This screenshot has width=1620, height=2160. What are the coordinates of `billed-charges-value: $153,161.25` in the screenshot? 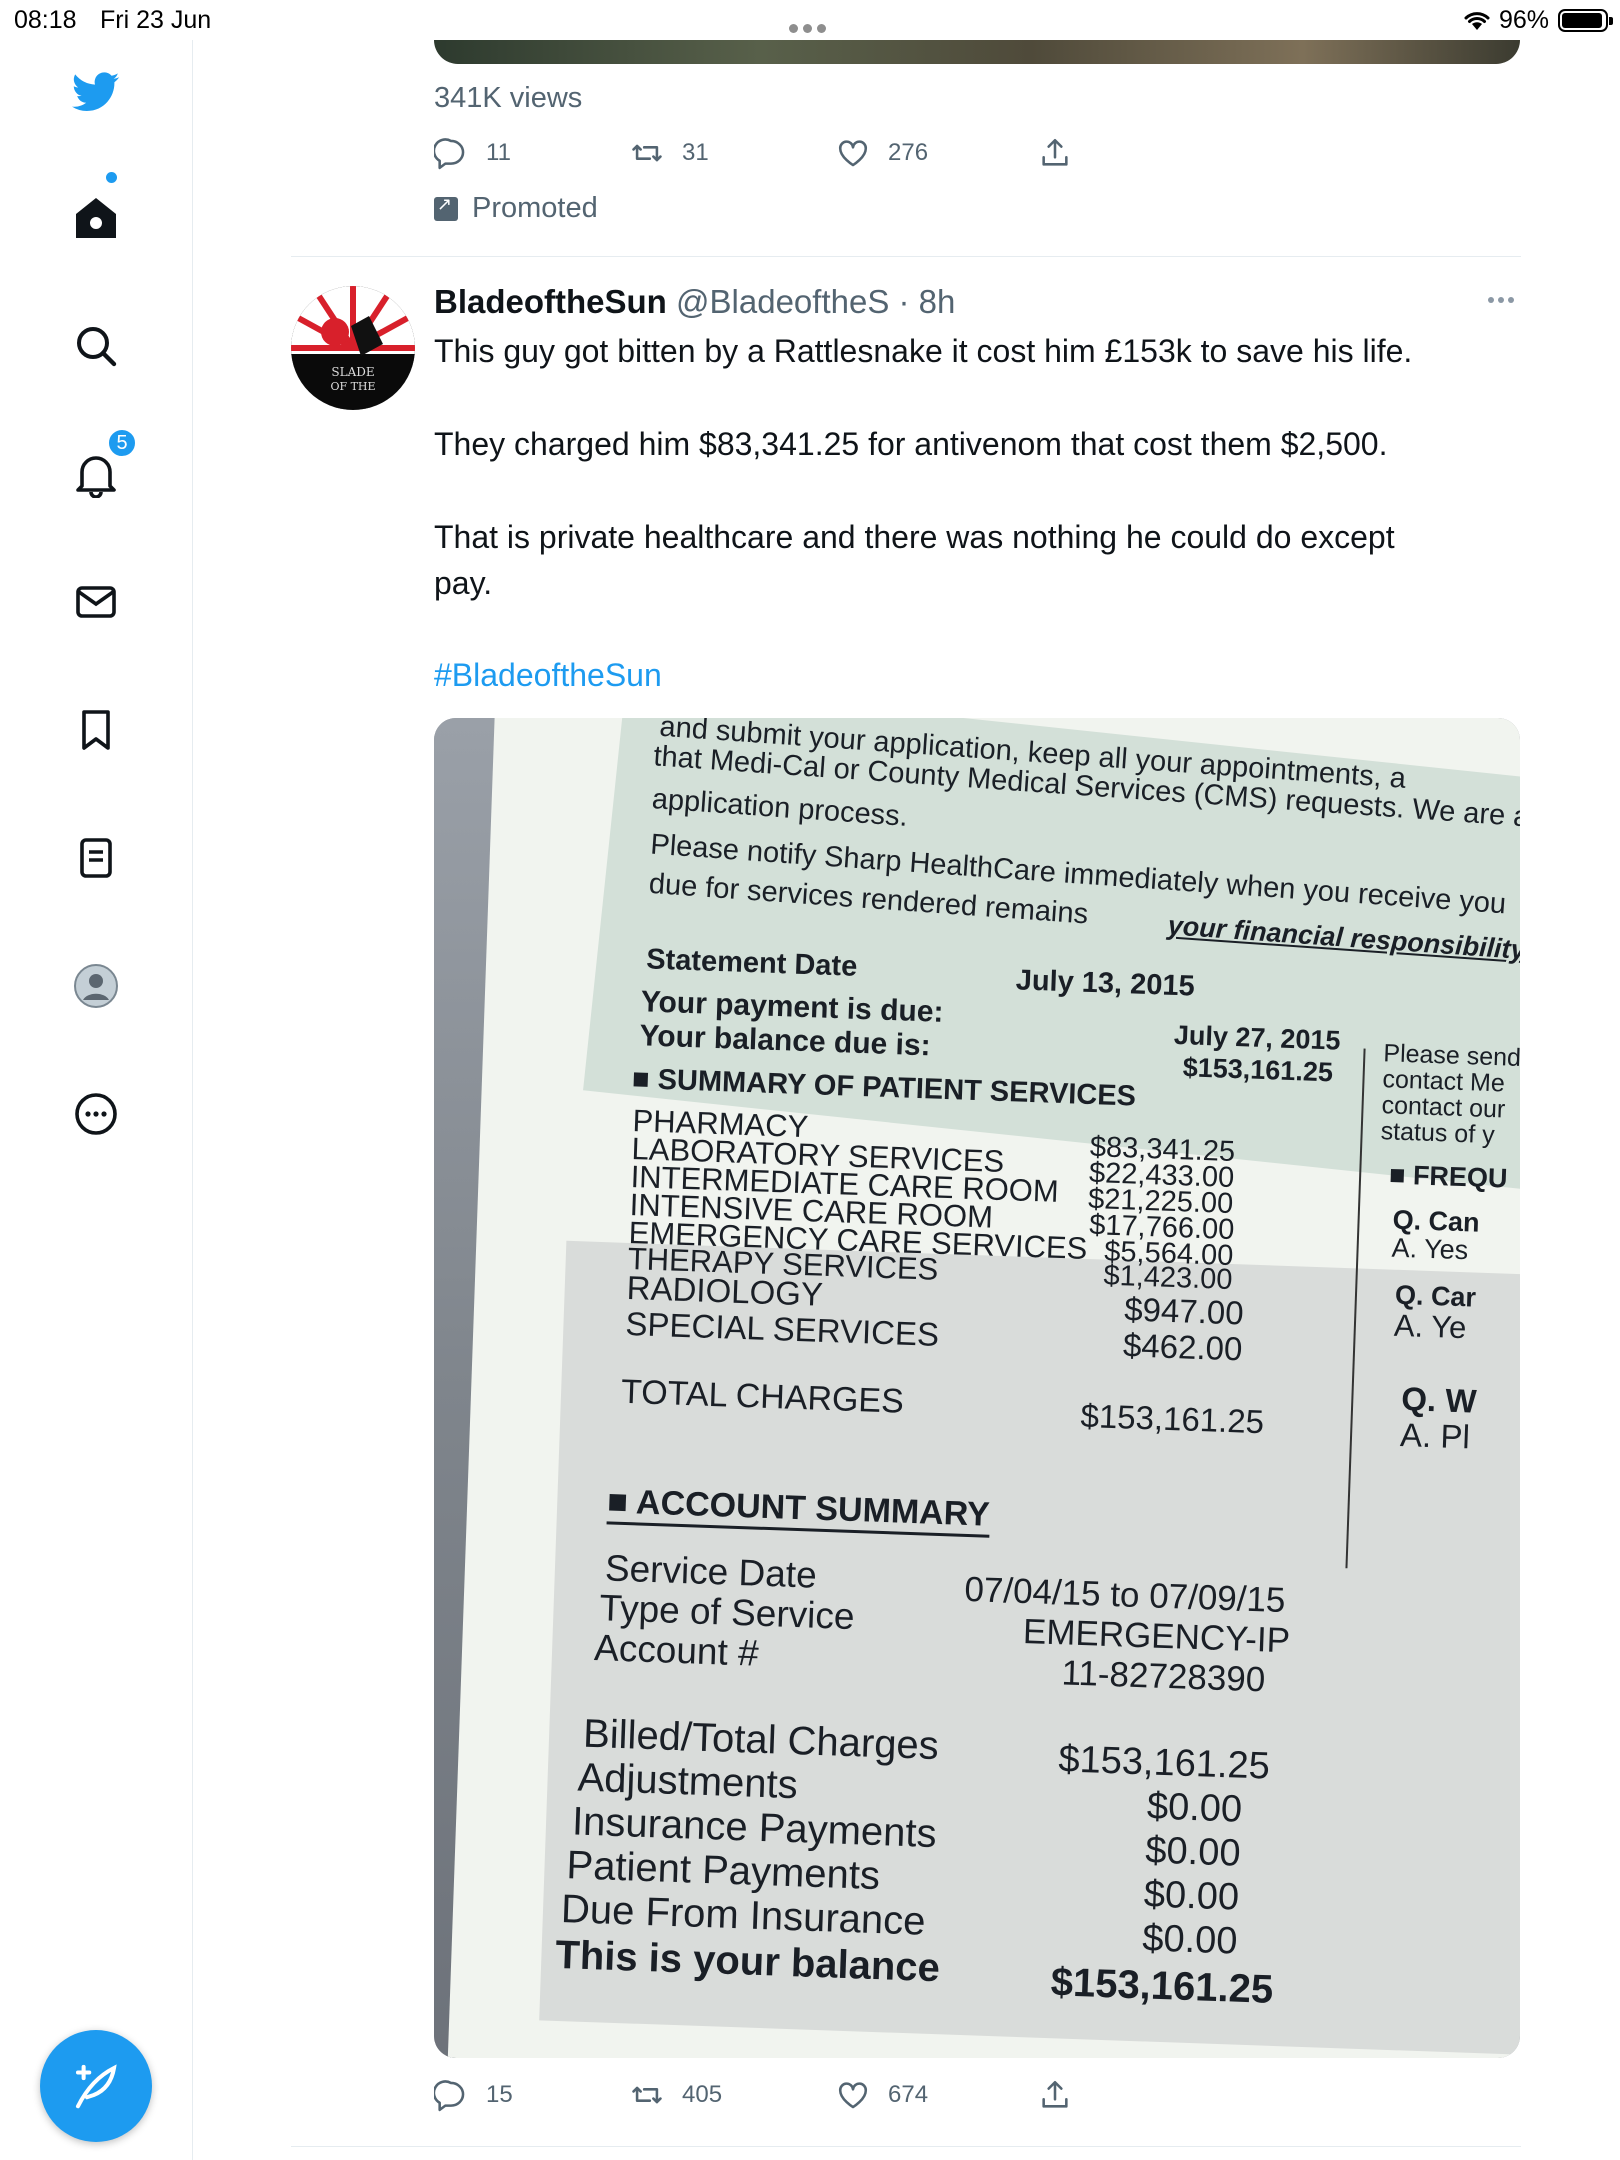 It's located at (1164, 1763).